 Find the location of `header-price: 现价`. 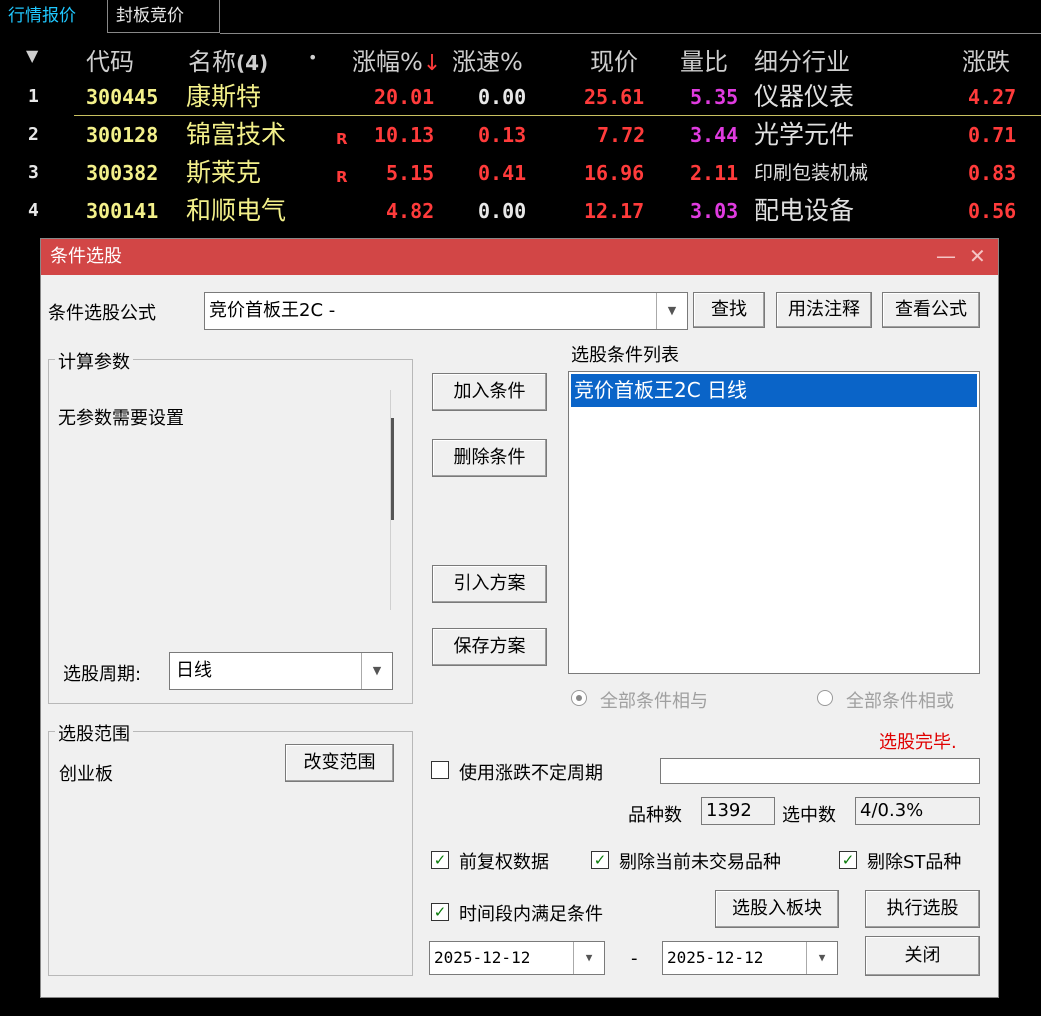

header-price: 现价 is located at coordinates (614, 59).